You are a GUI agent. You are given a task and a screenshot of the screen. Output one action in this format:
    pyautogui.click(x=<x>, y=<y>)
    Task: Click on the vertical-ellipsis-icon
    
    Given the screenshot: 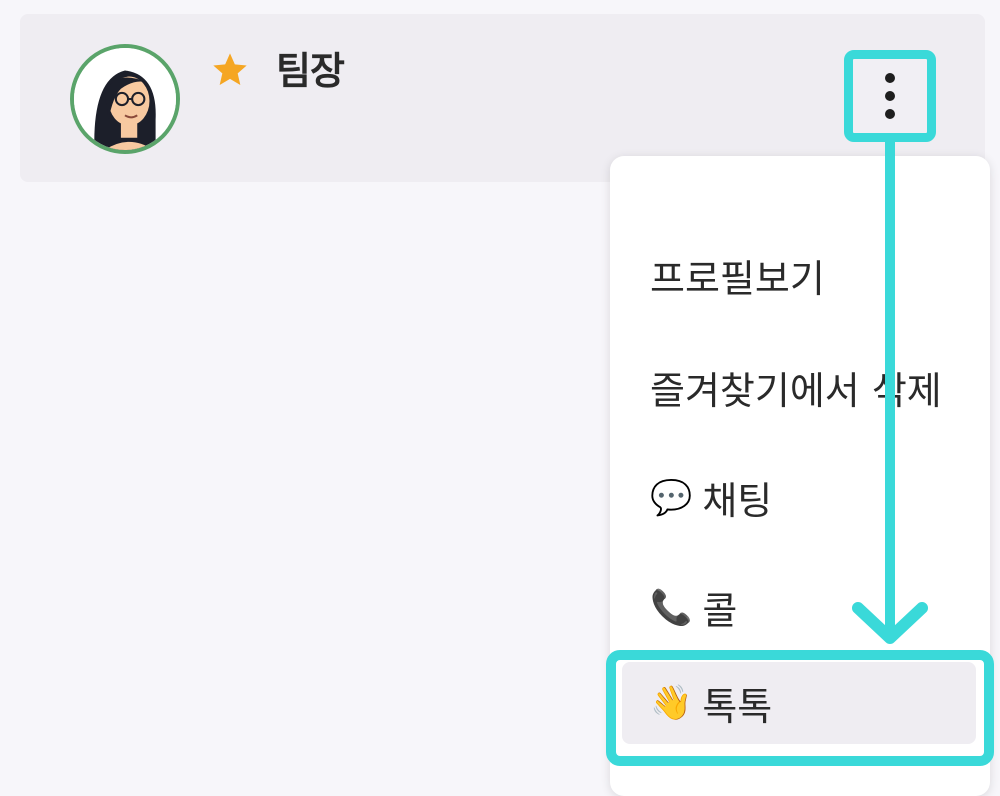 What is the action you would take?
    pyautogui.click(x=890, y=78)
    